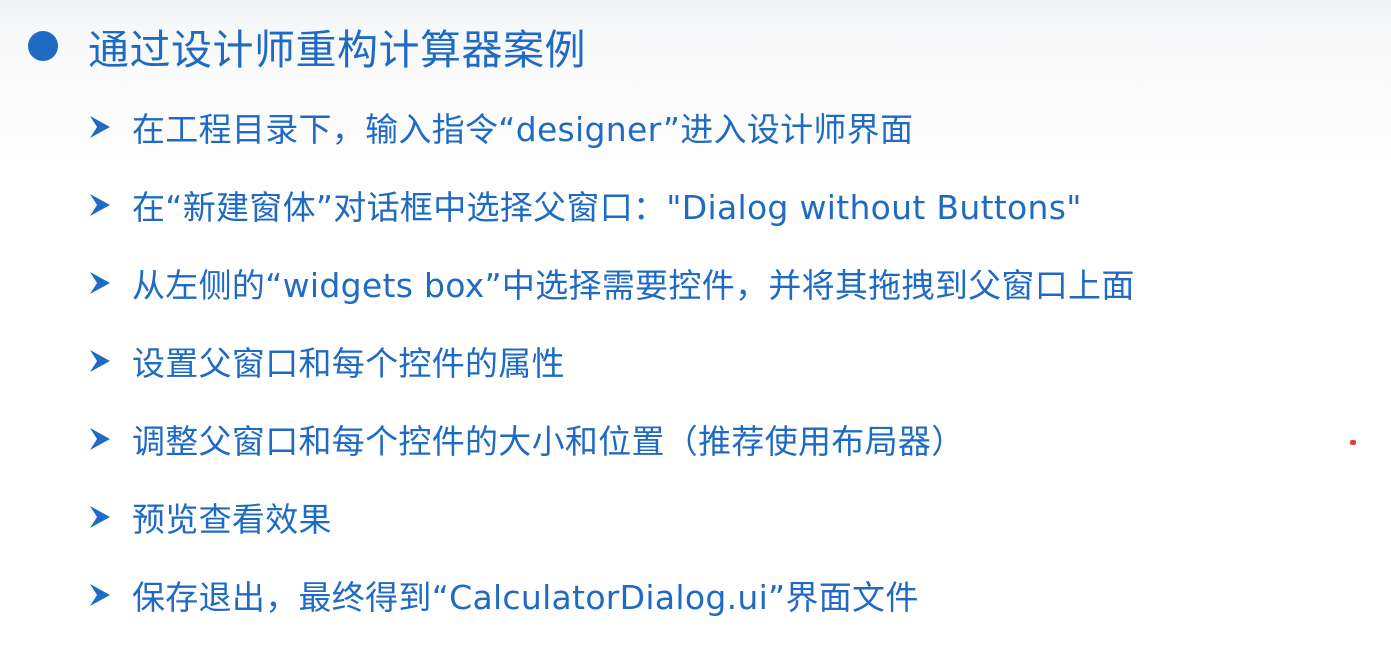 The image size is (1391, 653). What do you see at coordinates (633, 285) in the screenshot?
I see `list-item-text: 从左侧的“widgets box”中选择需要控件，并将其拖拽到父窗口上面` at bounding box center [633, 285].